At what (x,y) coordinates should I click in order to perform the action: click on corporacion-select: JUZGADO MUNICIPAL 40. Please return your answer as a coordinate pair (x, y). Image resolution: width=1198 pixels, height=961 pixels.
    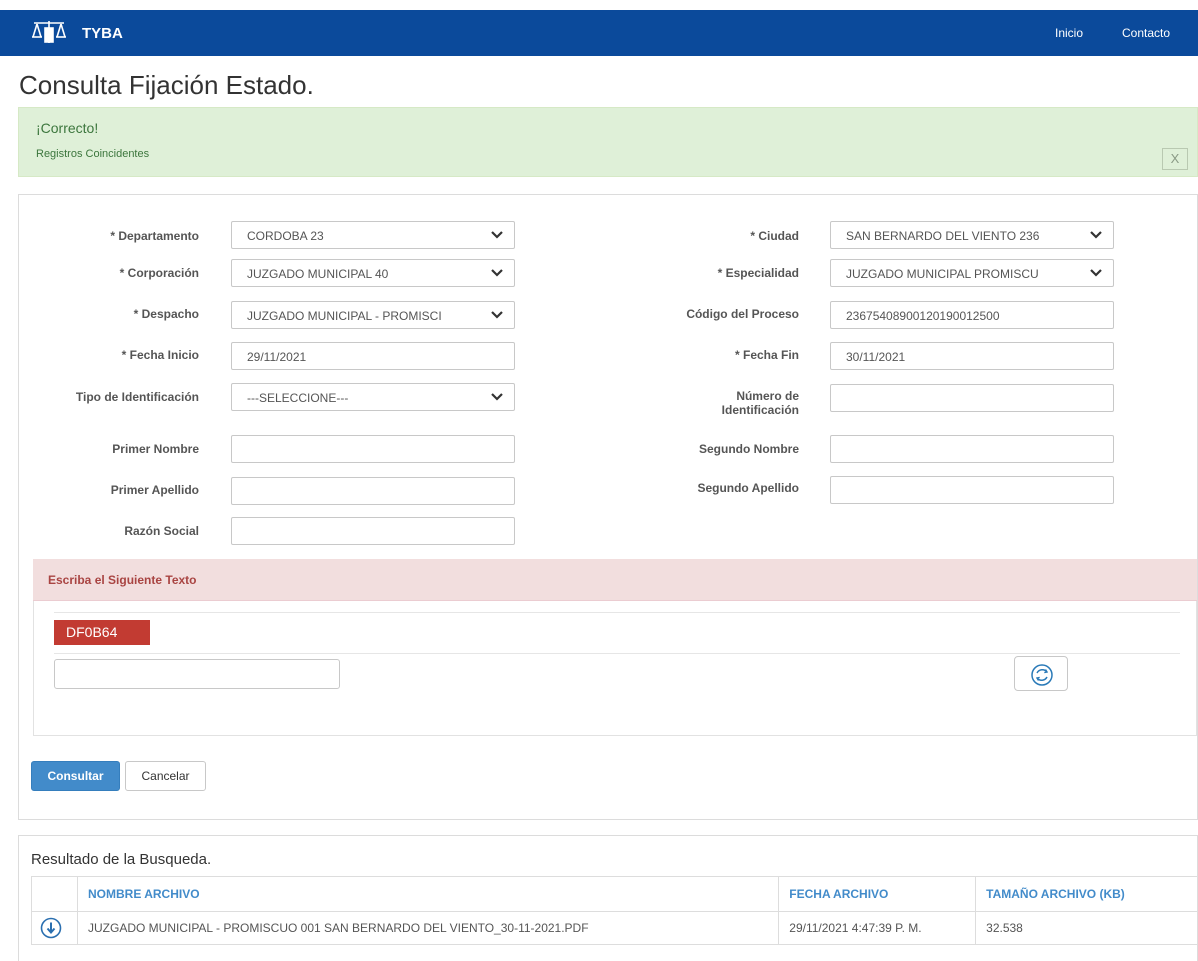
    Looking at the image, I should click on (373, 273).